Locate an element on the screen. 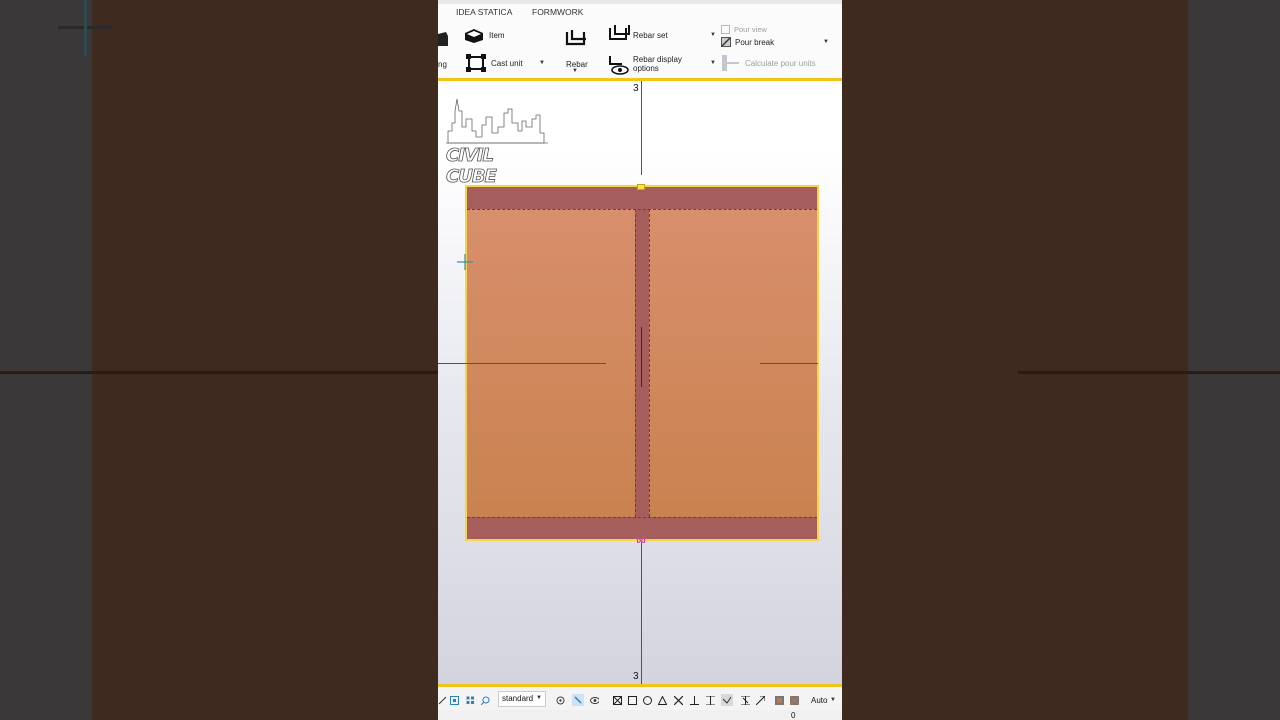 The width and height of the screenshot is (1280, 720). coordinate-bar: 0 is located at coordinates (640, 715).